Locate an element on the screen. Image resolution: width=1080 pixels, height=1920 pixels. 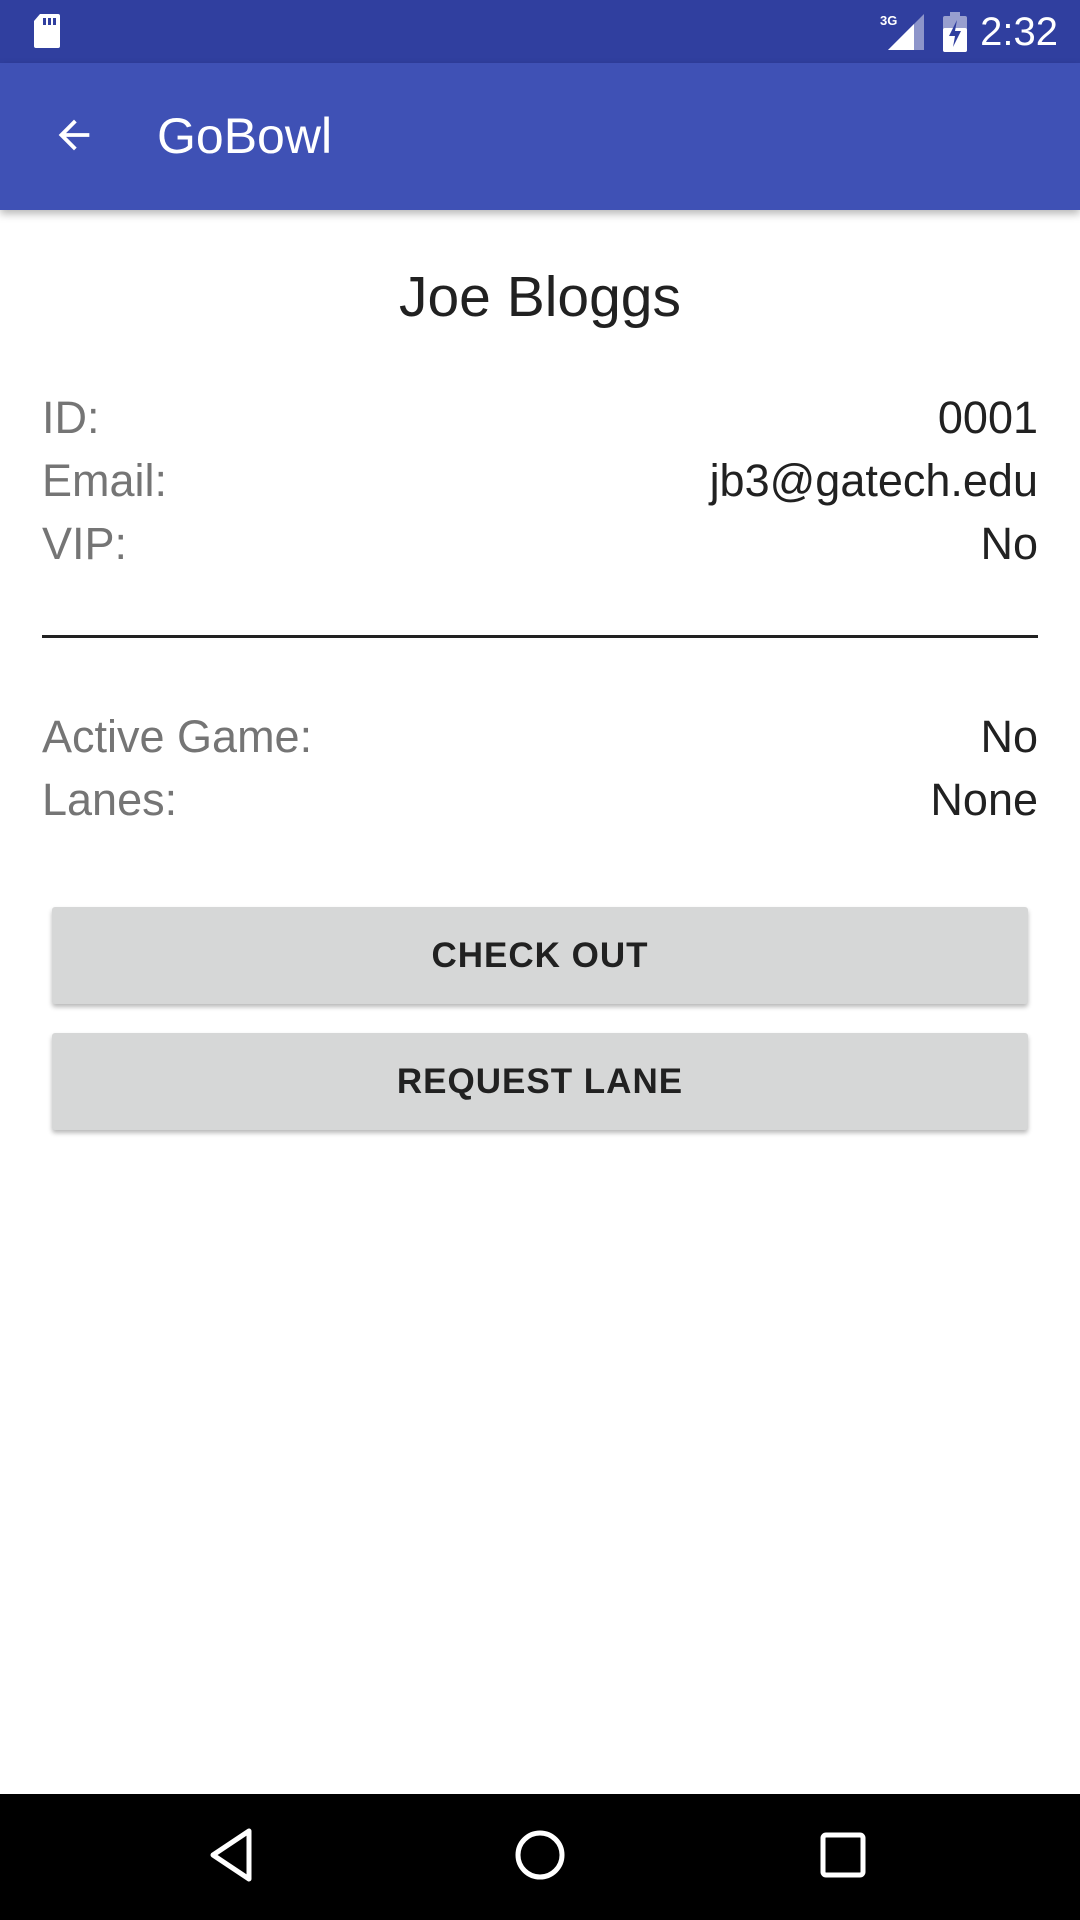
app-bar: GoBowl is located at coordinates (540, 136).